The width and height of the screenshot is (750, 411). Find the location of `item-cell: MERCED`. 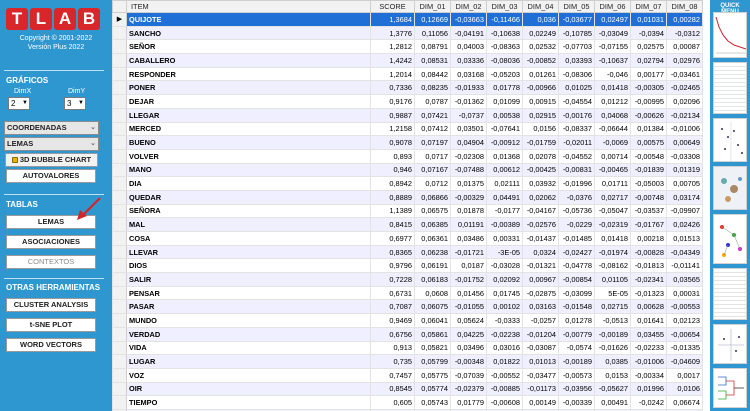

item-cell: MERCED is located at coordinates (248, 129).